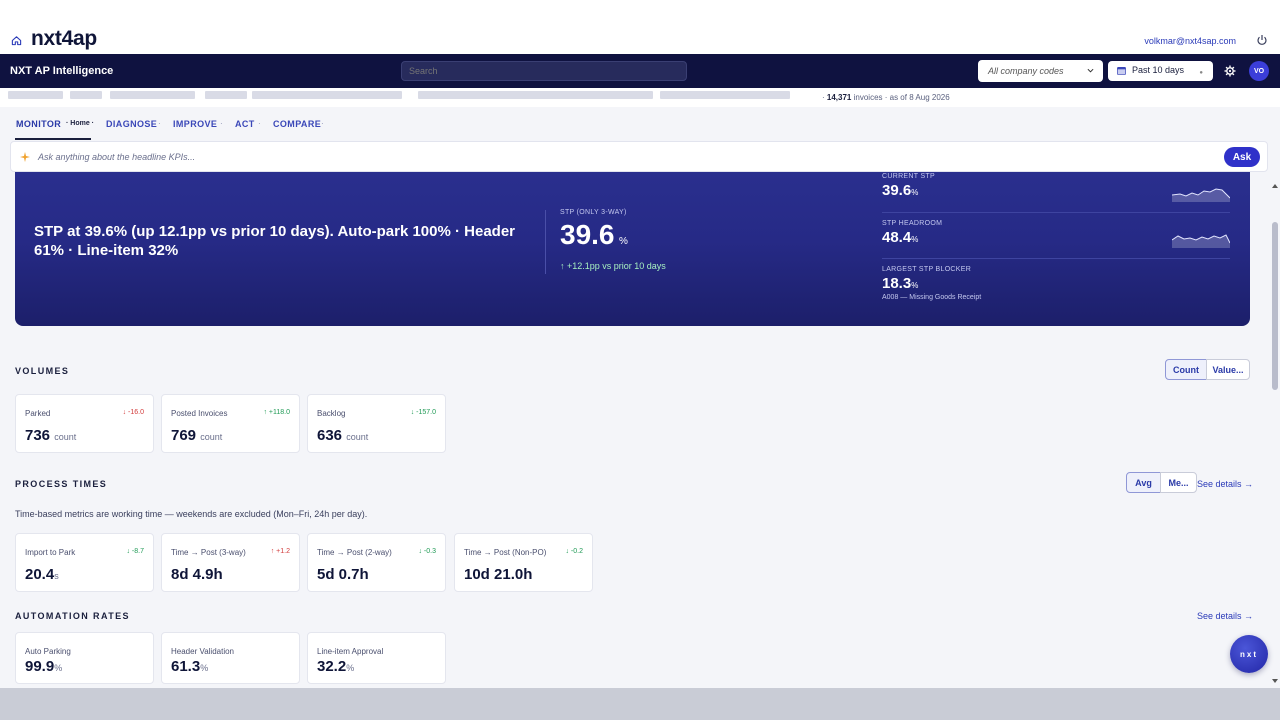 The width and height of the screenshot is (1280, 720). What do you see at coordinates (208, 552) in the screenshot?
I see `kpi-label: Time → Post (3-way)` at bounding box center [208, 552].